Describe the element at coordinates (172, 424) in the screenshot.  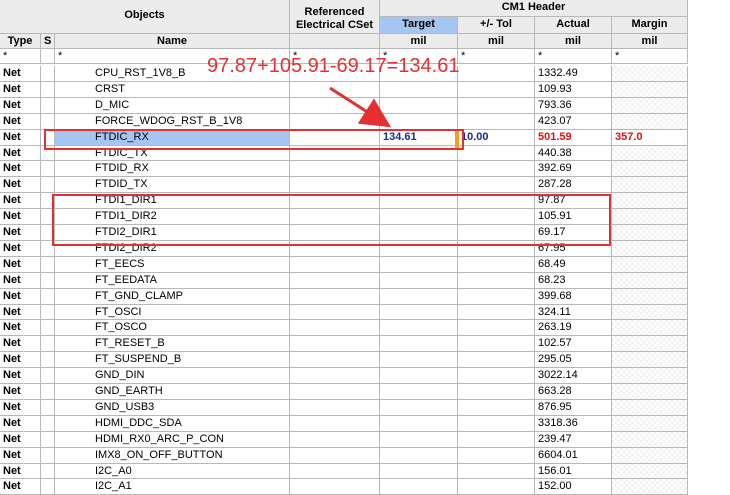
I see `row-name: HDMI_DDC_SDA` at that location.